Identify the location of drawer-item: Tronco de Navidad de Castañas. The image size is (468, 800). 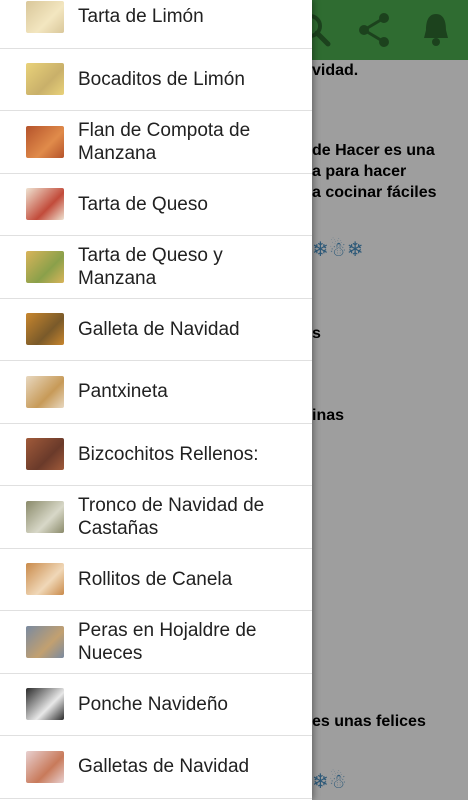
(156, 517).